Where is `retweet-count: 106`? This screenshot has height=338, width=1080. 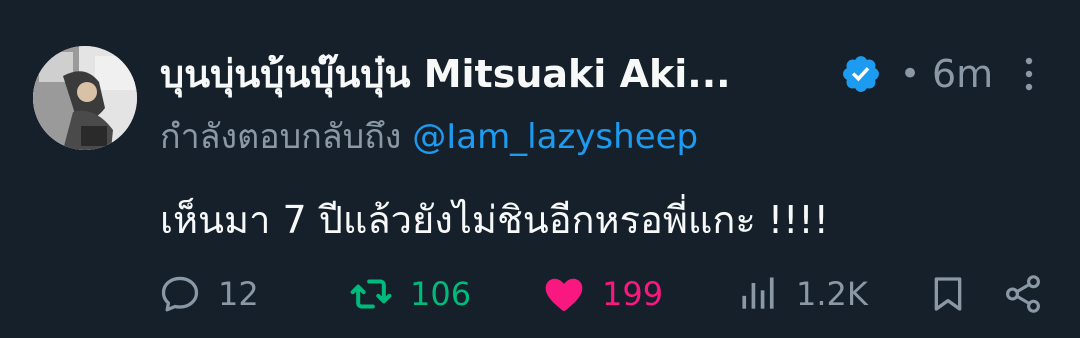 retweet-count: 106 is located at coordinates (441, 294).